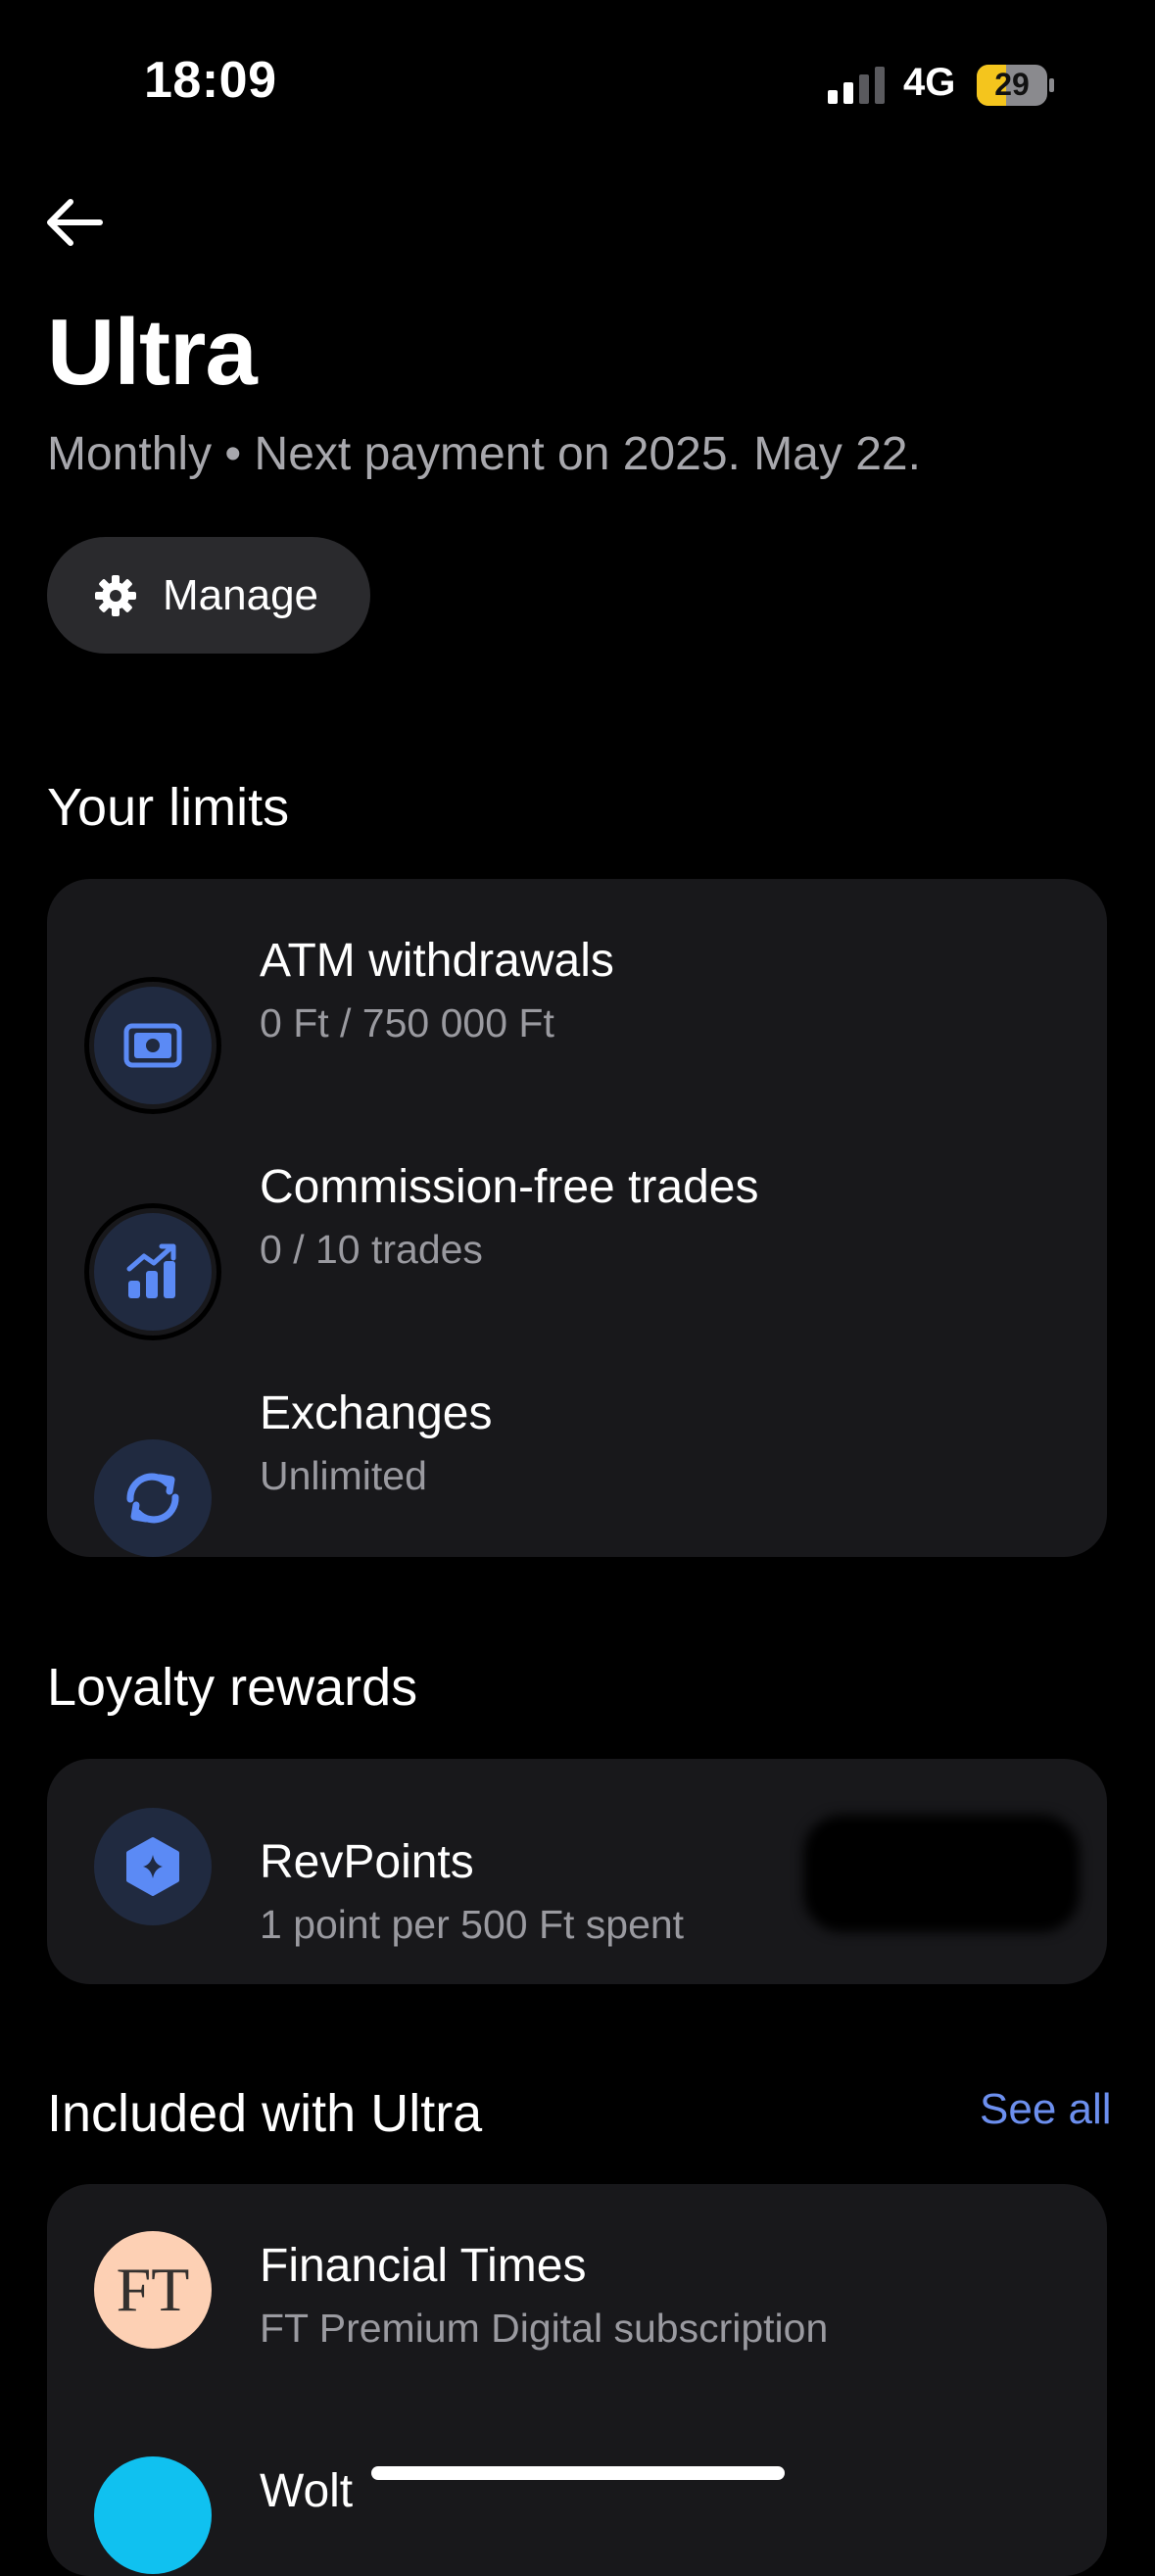 The height and width of the screenshot is (2576, 1155). What do you see at coordinates (153, 1866) in the screenshot?
I see `revpoints-icon` at bounding box center [153, 1866].